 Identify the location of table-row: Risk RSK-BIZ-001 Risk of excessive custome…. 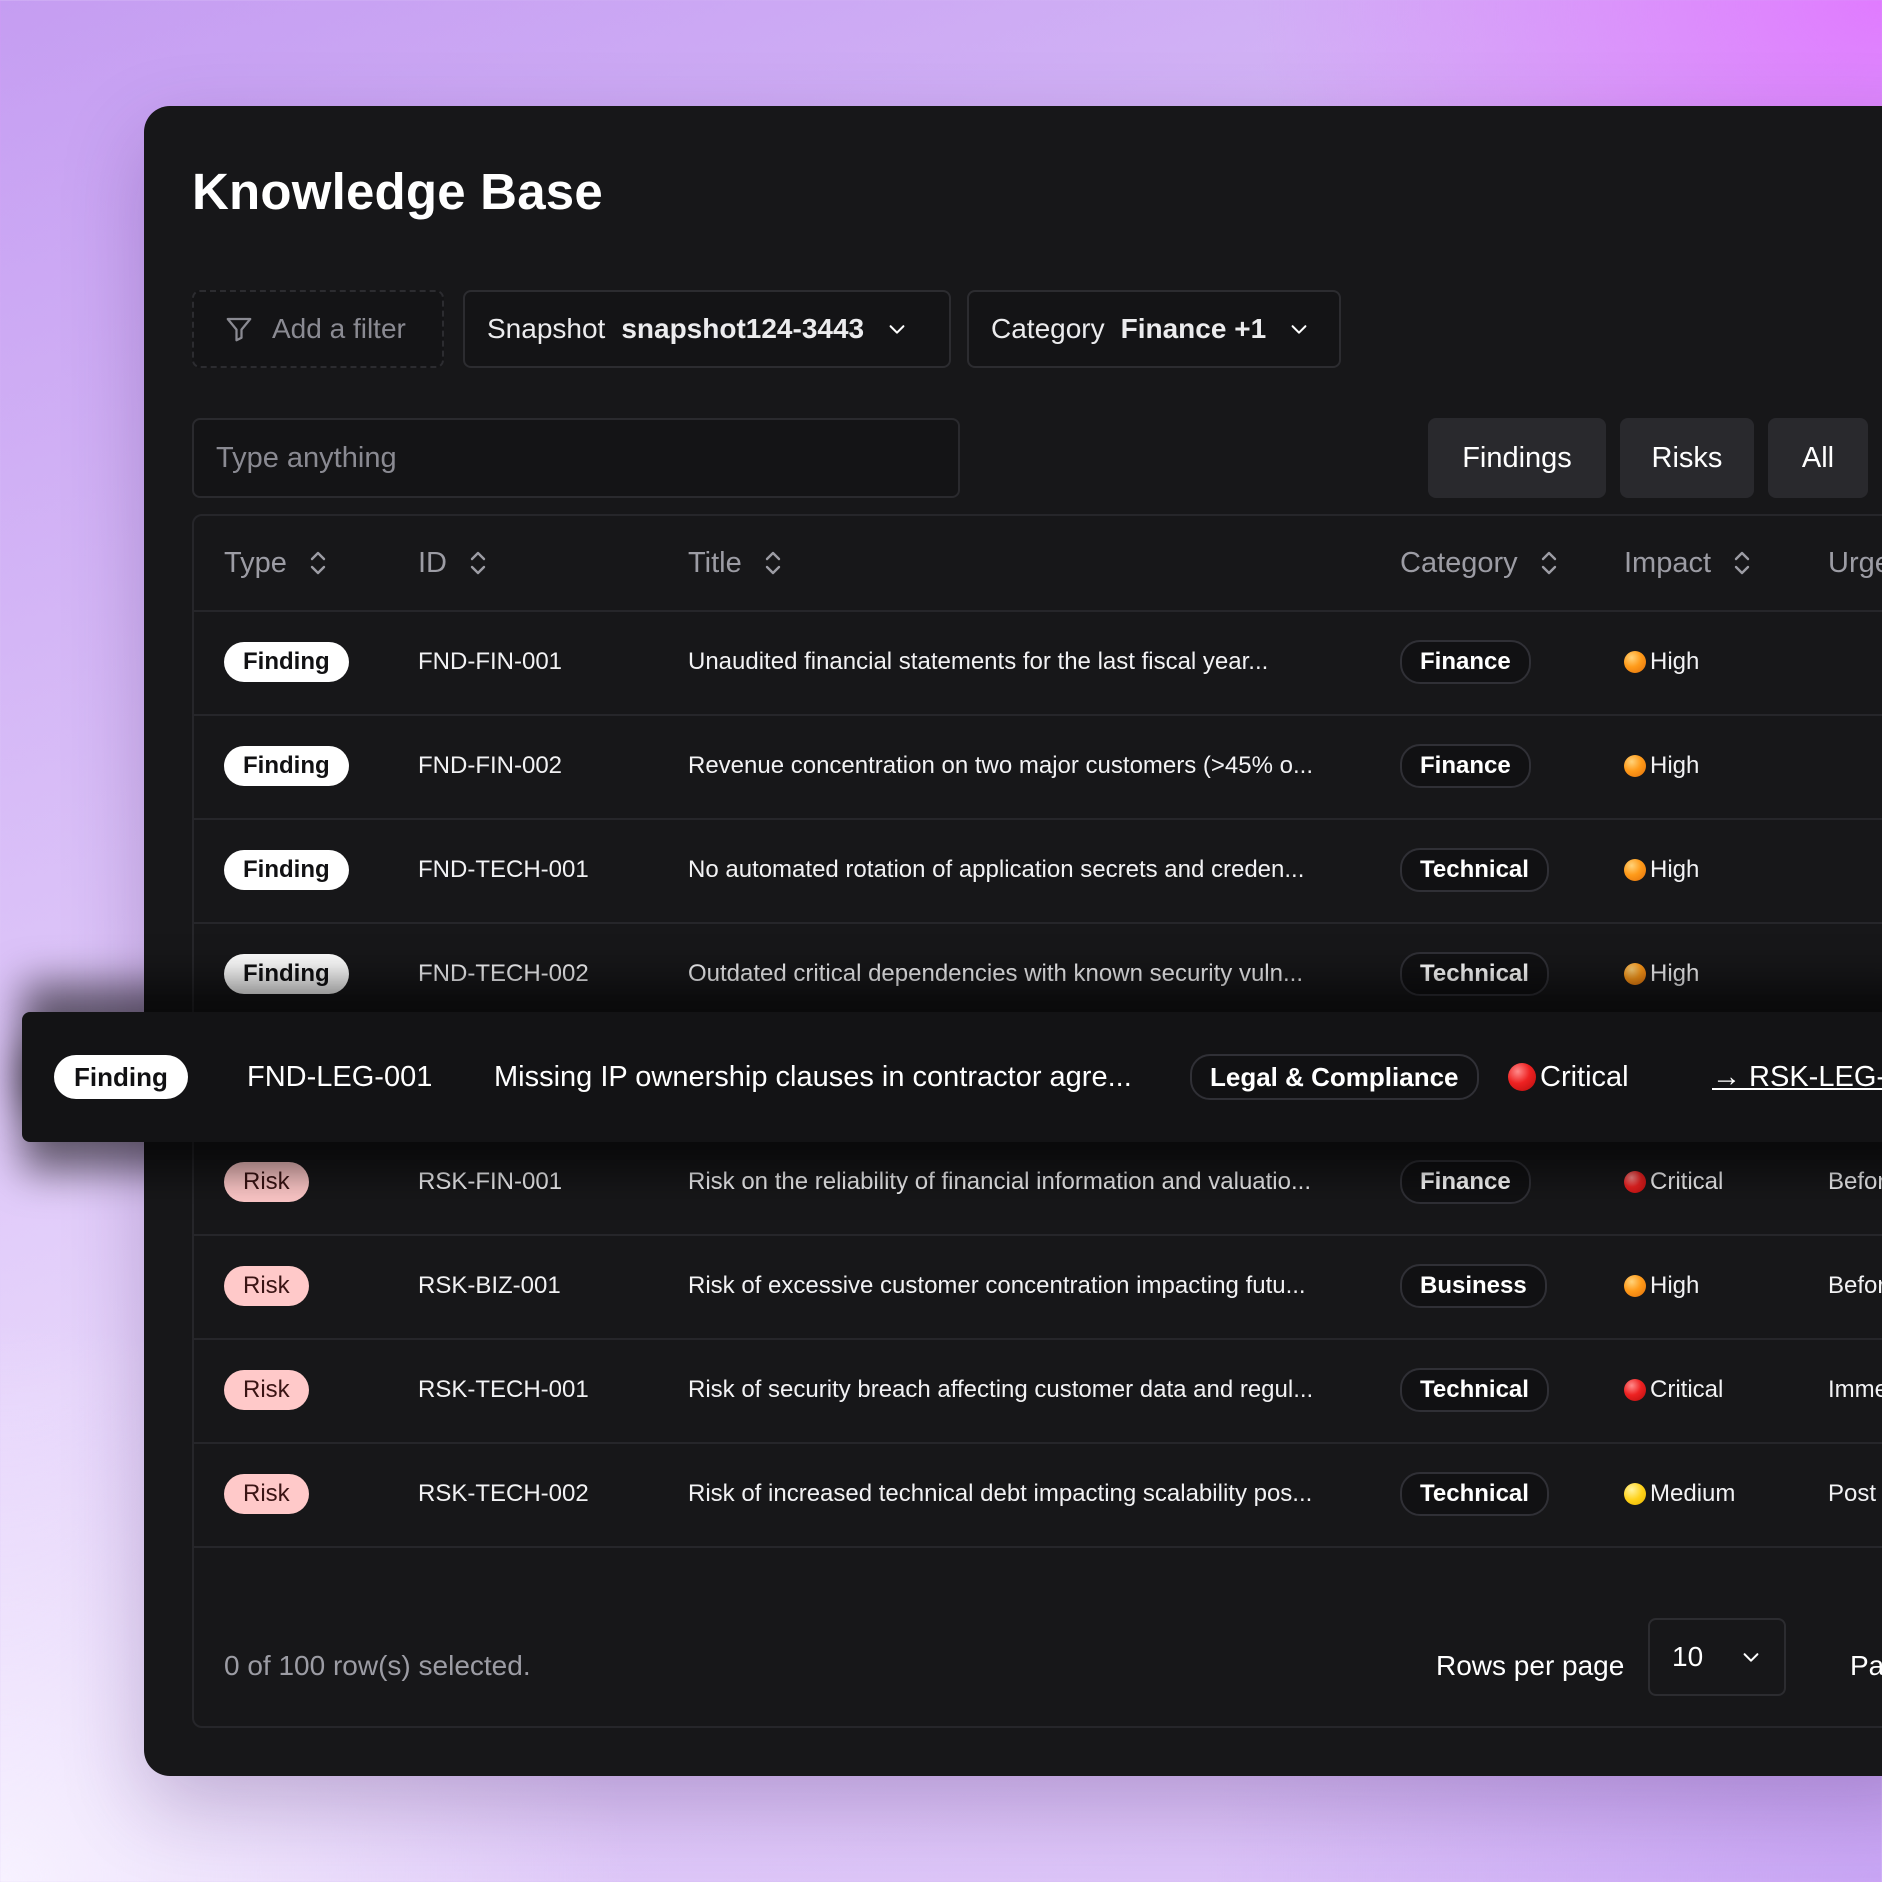
(1038, 1287).